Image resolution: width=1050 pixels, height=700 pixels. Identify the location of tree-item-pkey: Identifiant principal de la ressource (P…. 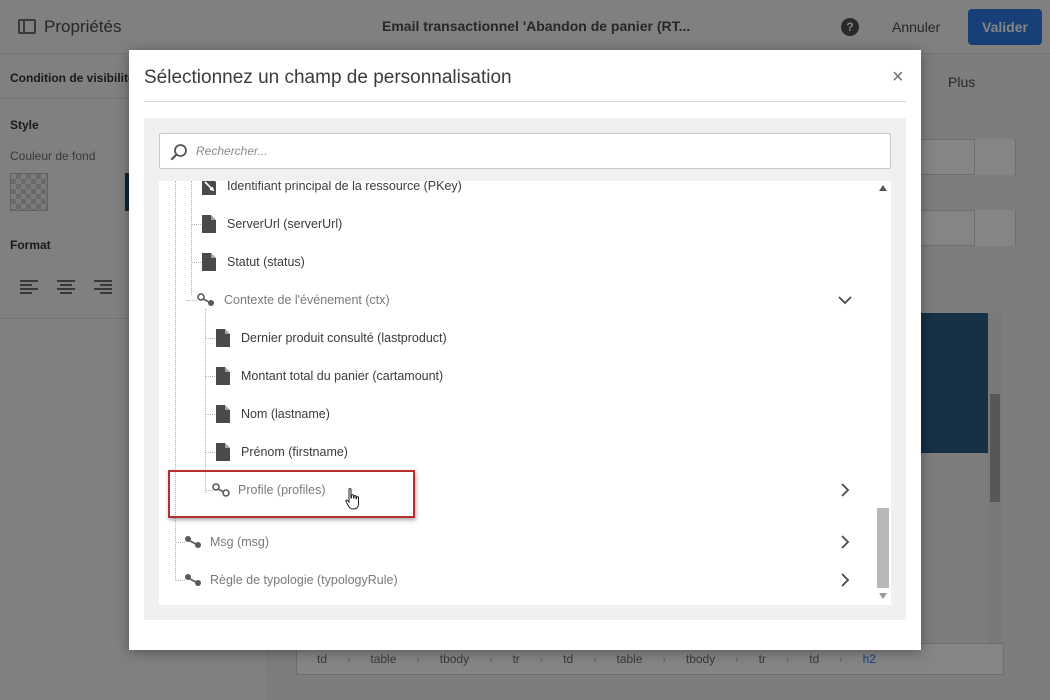
(531, 193).